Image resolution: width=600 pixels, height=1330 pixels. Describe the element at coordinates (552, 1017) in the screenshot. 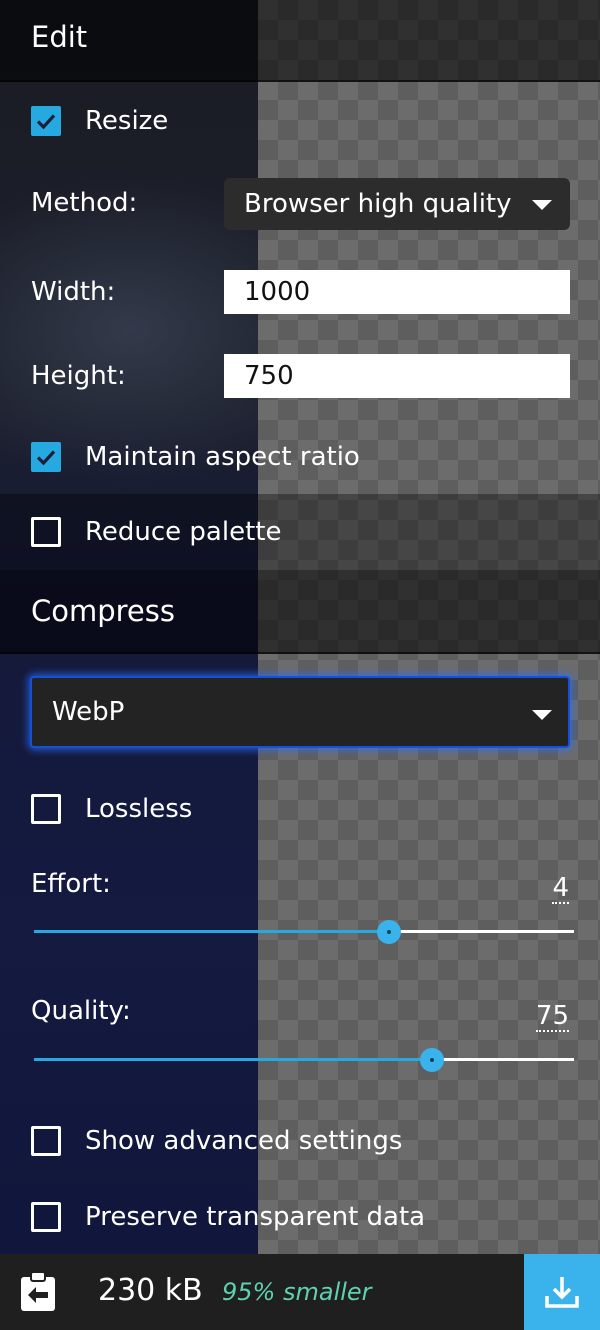

I see `quality-value: 75` at that location.